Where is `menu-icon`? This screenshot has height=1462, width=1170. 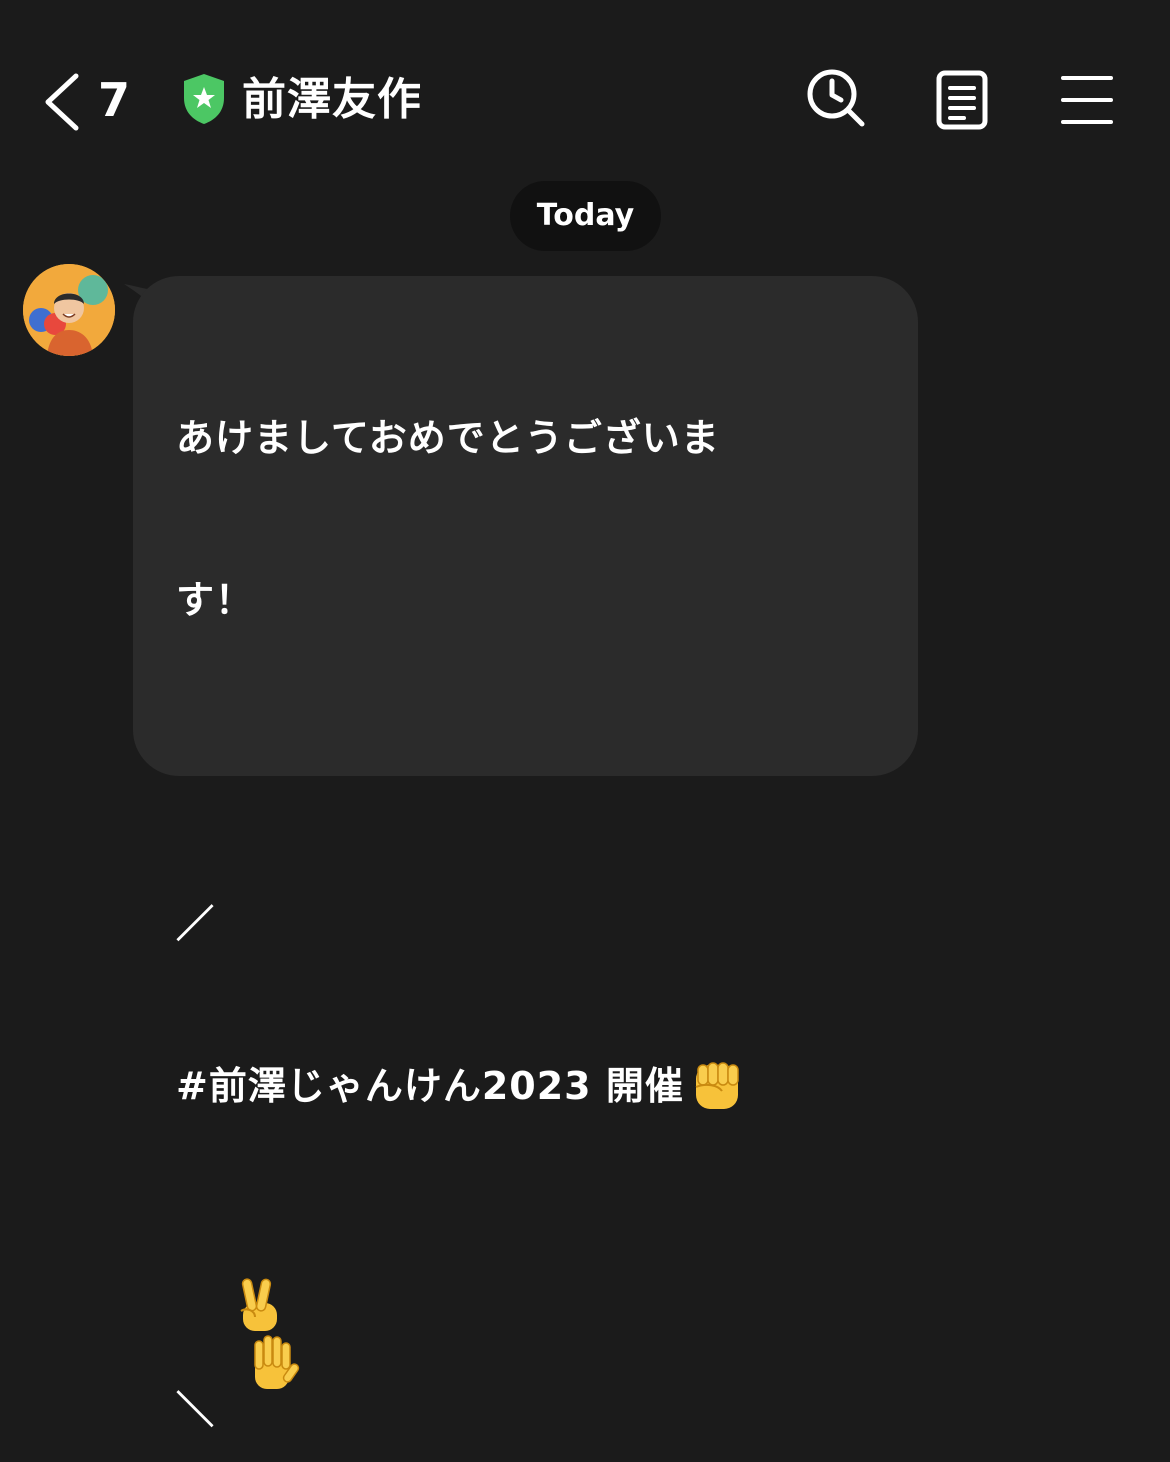
menu-icon is located at coordinates (1087, 100).